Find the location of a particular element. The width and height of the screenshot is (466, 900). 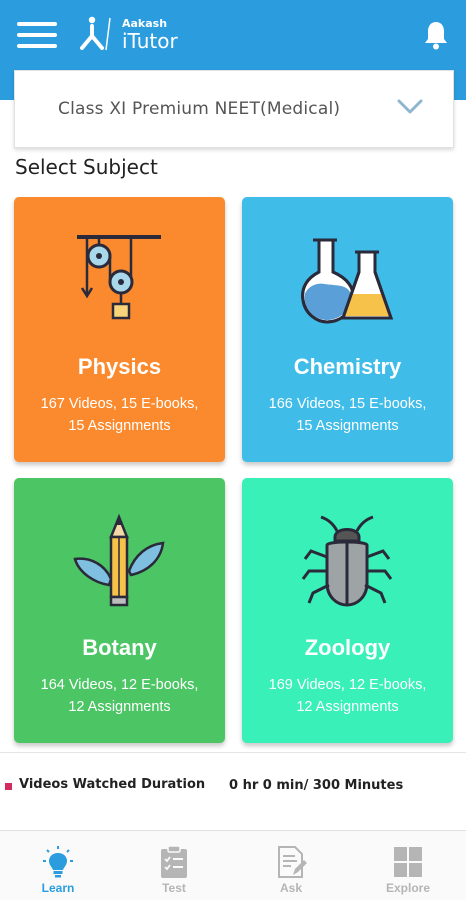

clipboard-icon is located at coordinates (174, 861).